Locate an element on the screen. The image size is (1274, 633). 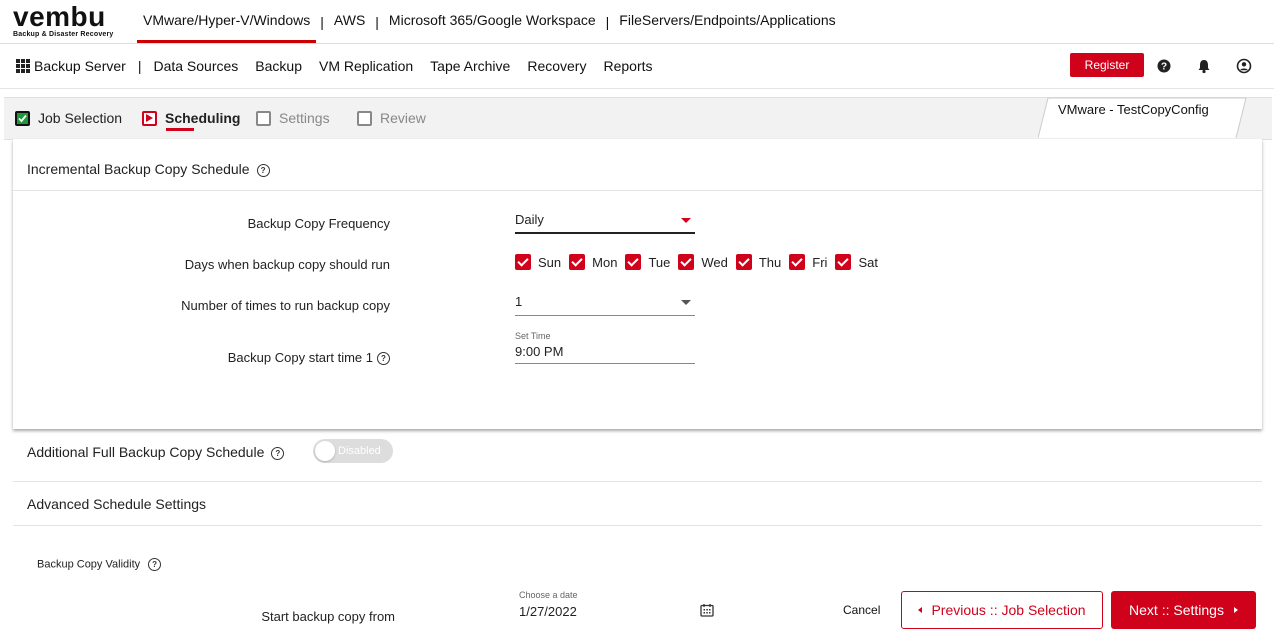
days-label: Days when backup copy should run is located at coordinates (287, 264).